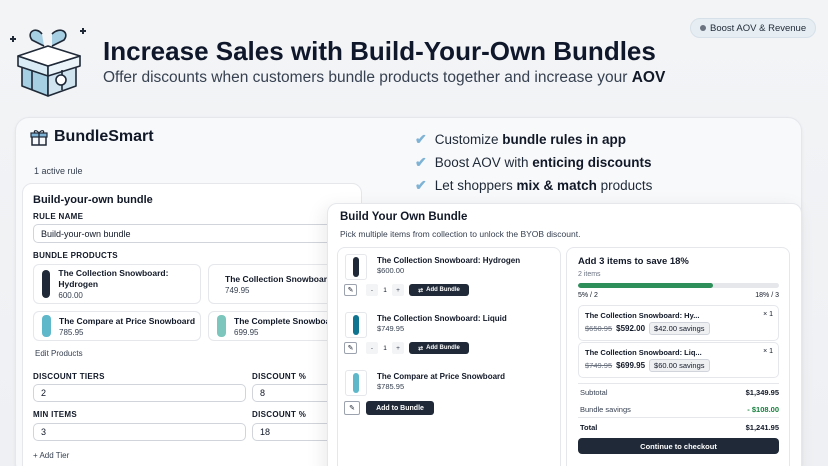  What do you see at coordinates (441, 376) in the screenshot?
I see `item-name: The Compare at Price Snowboard` at bounding box center [441, 376].